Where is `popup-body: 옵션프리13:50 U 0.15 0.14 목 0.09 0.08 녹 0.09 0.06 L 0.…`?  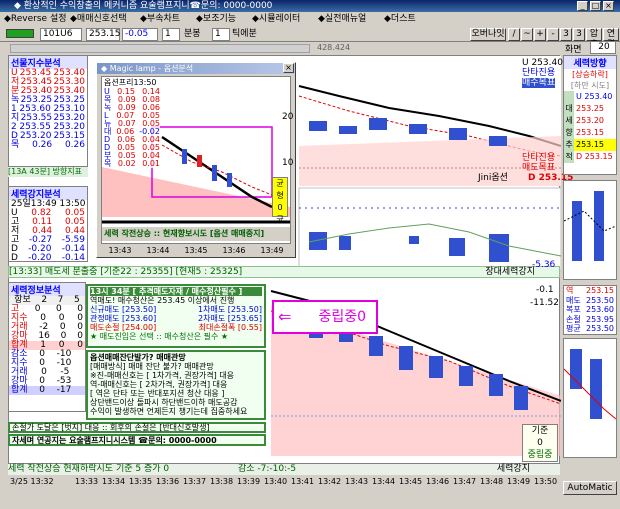 popup-body: 옵션프리13:50 U 0.15 0.14 목 0.09 0.08 녹 0.09 0.06 L 0.… is located at coordinates (196, 160).